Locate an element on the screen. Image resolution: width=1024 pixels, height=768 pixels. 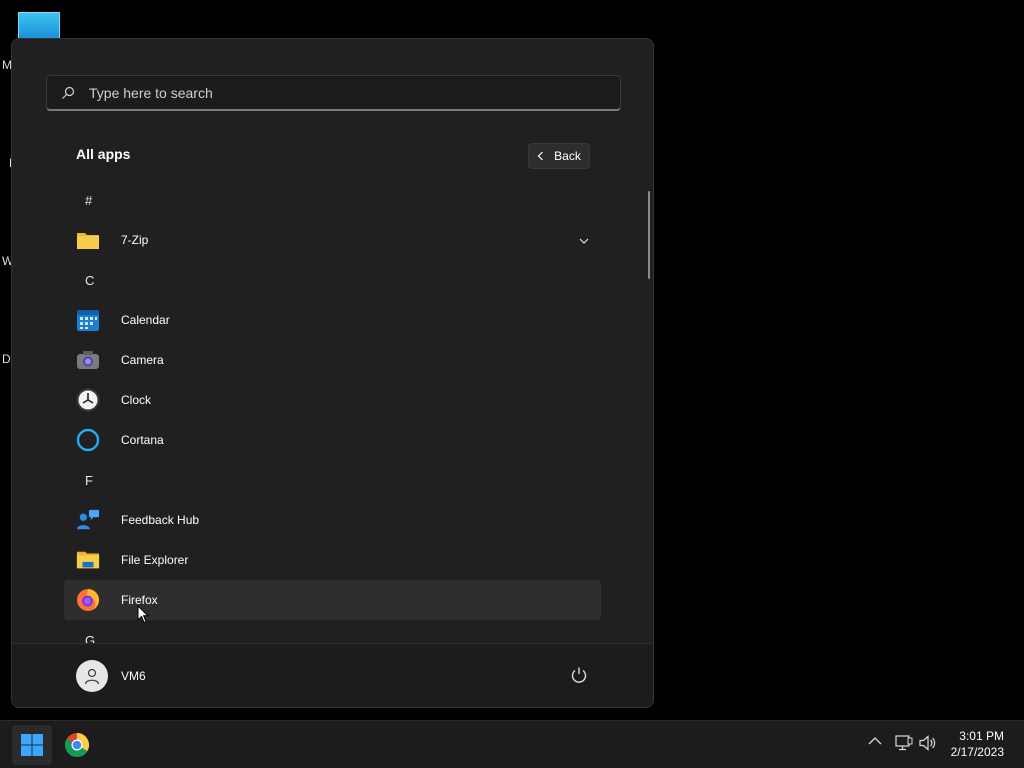
app-item-file-explorer: File Explorer is located at coordinates (332, 560).